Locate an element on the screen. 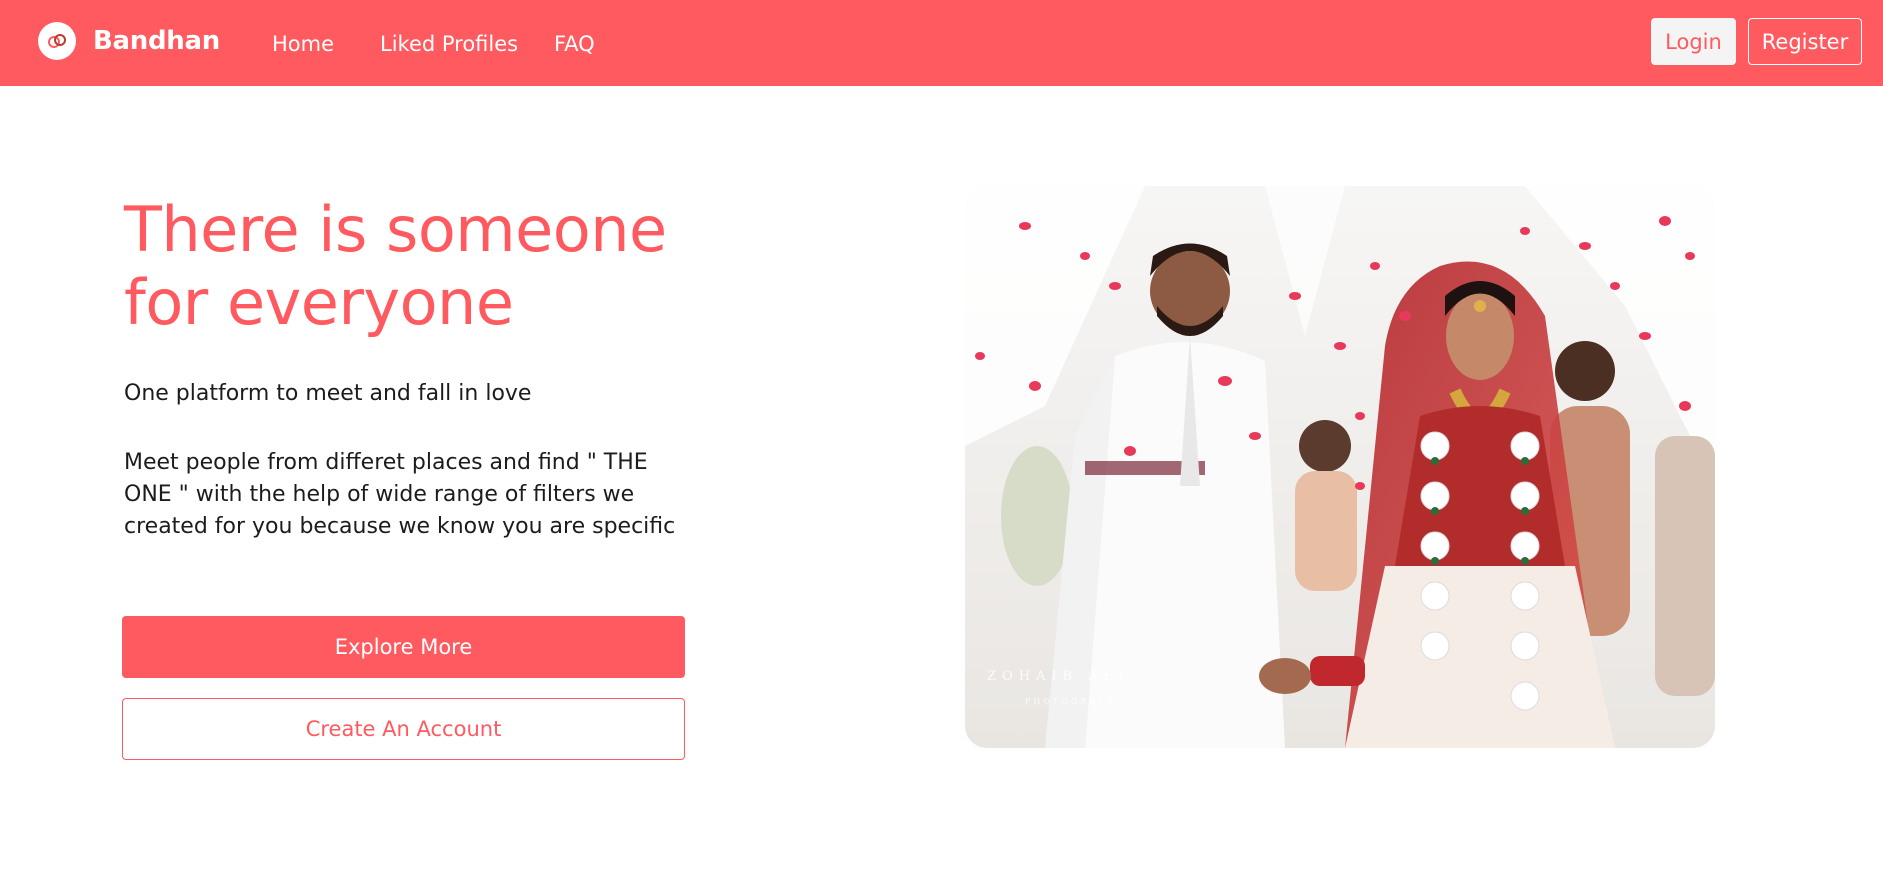  nav-link-home: Home is located at coordinates (303, 44).